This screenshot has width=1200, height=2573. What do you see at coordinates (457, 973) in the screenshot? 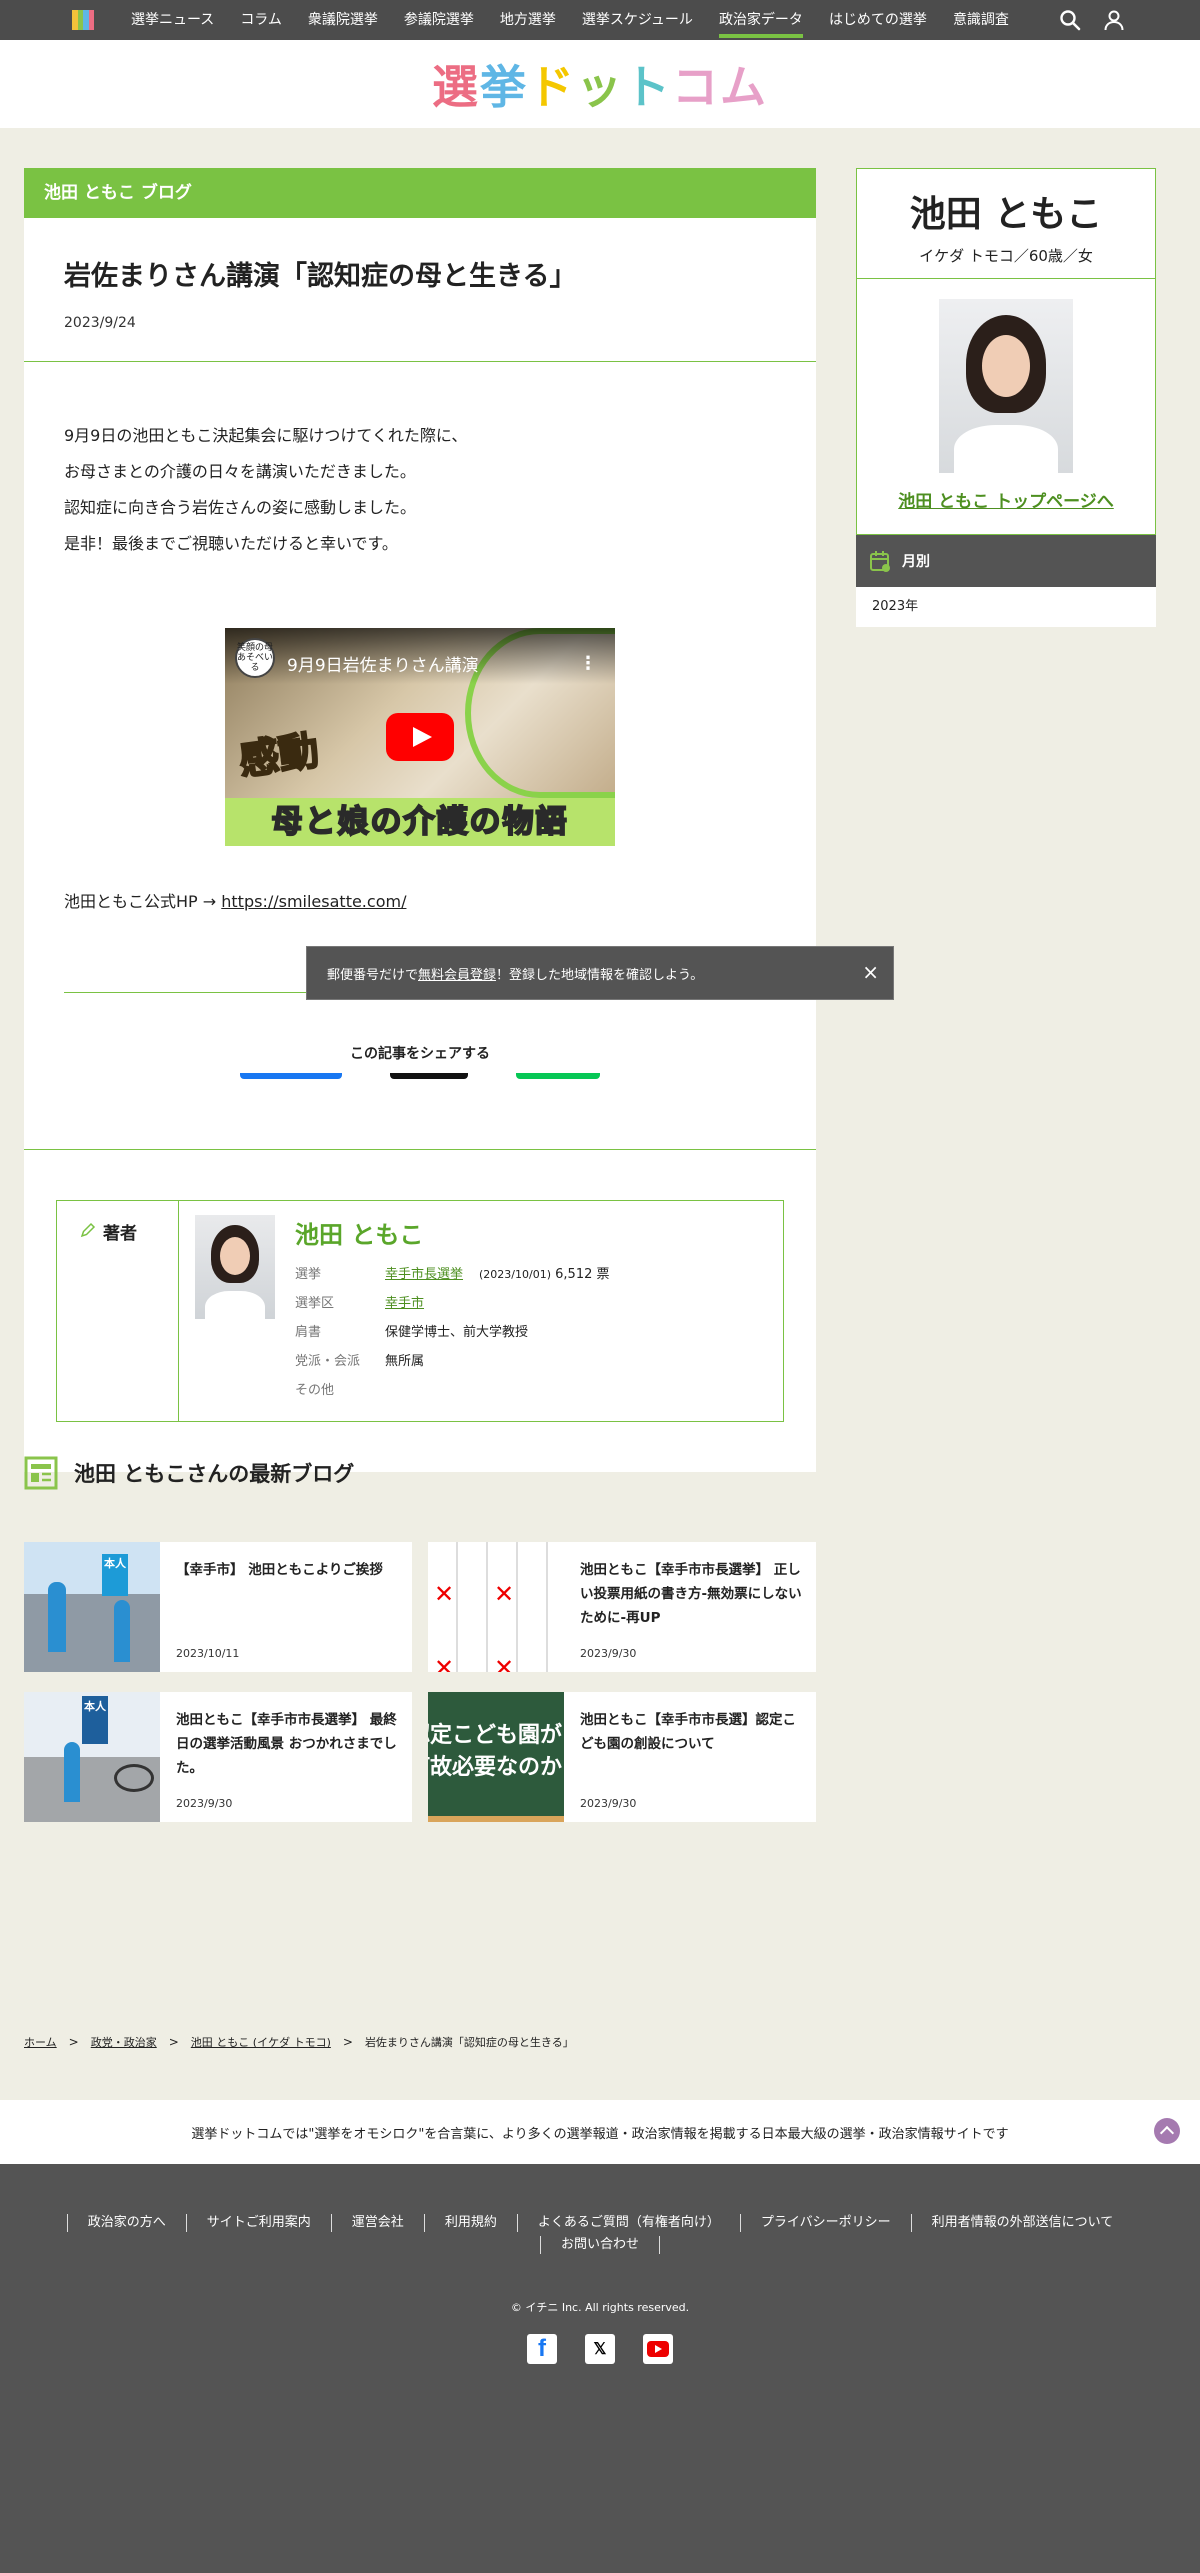
I see `free-registration-link: 無料会員登録` at bounding box center [457, 973].